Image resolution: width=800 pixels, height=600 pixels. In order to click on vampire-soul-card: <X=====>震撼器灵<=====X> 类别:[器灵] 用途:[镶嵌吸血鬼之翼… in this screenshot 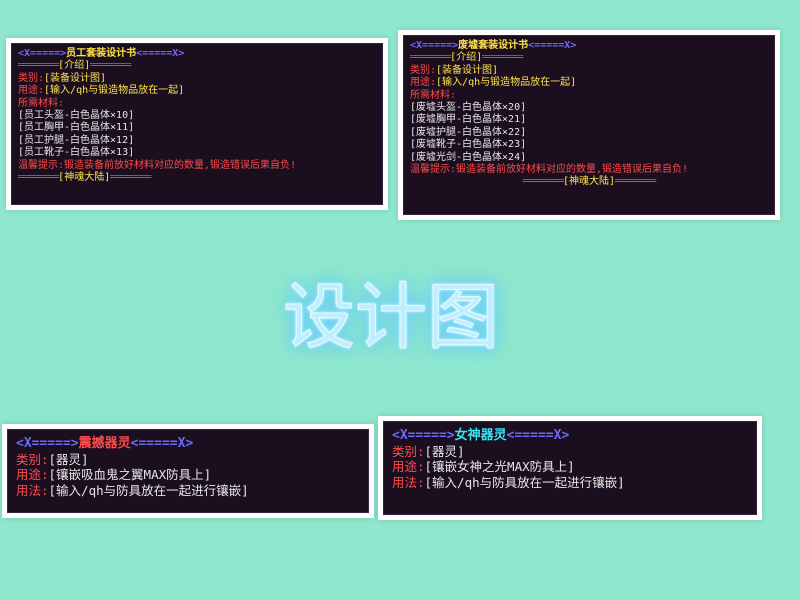, I will do `click(188, 471)`.